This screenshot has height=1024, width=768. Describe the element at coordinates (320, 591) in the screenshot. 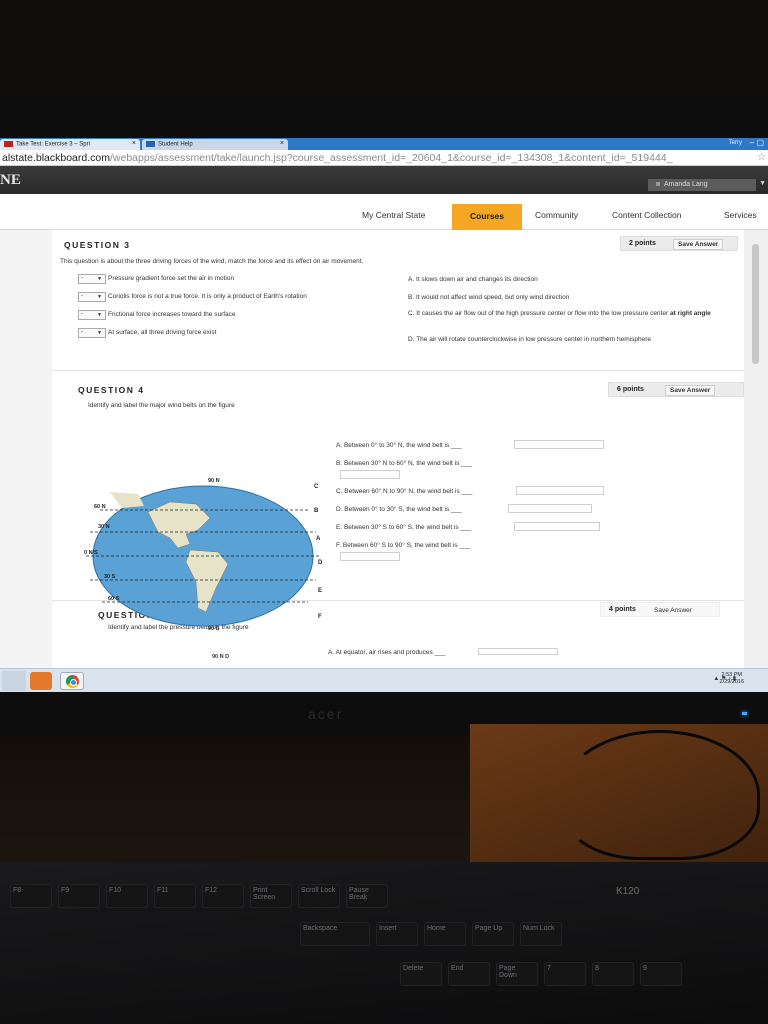

I see `region-letter-e: E` at that location.